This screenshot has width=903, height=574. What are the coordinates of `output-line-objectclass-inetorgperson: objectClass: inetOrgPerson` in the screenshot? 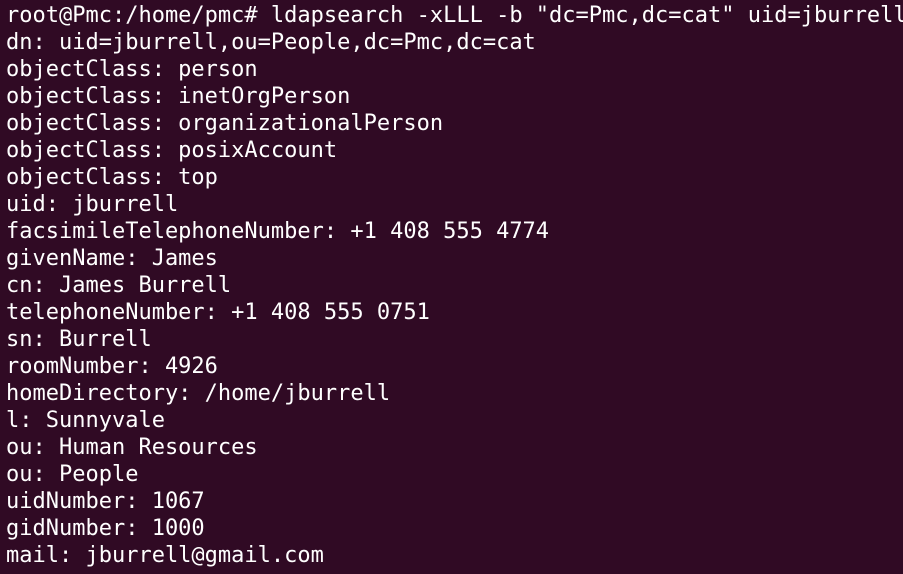 It's located at (178, 96).